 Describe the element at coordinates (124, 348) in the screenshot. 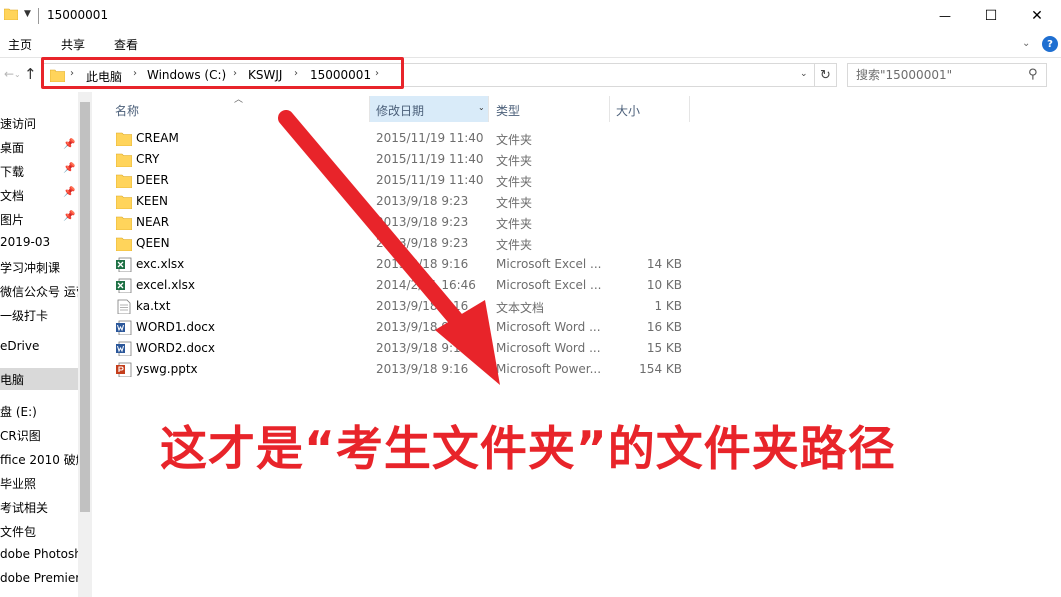

I see `word-icon` at that location.